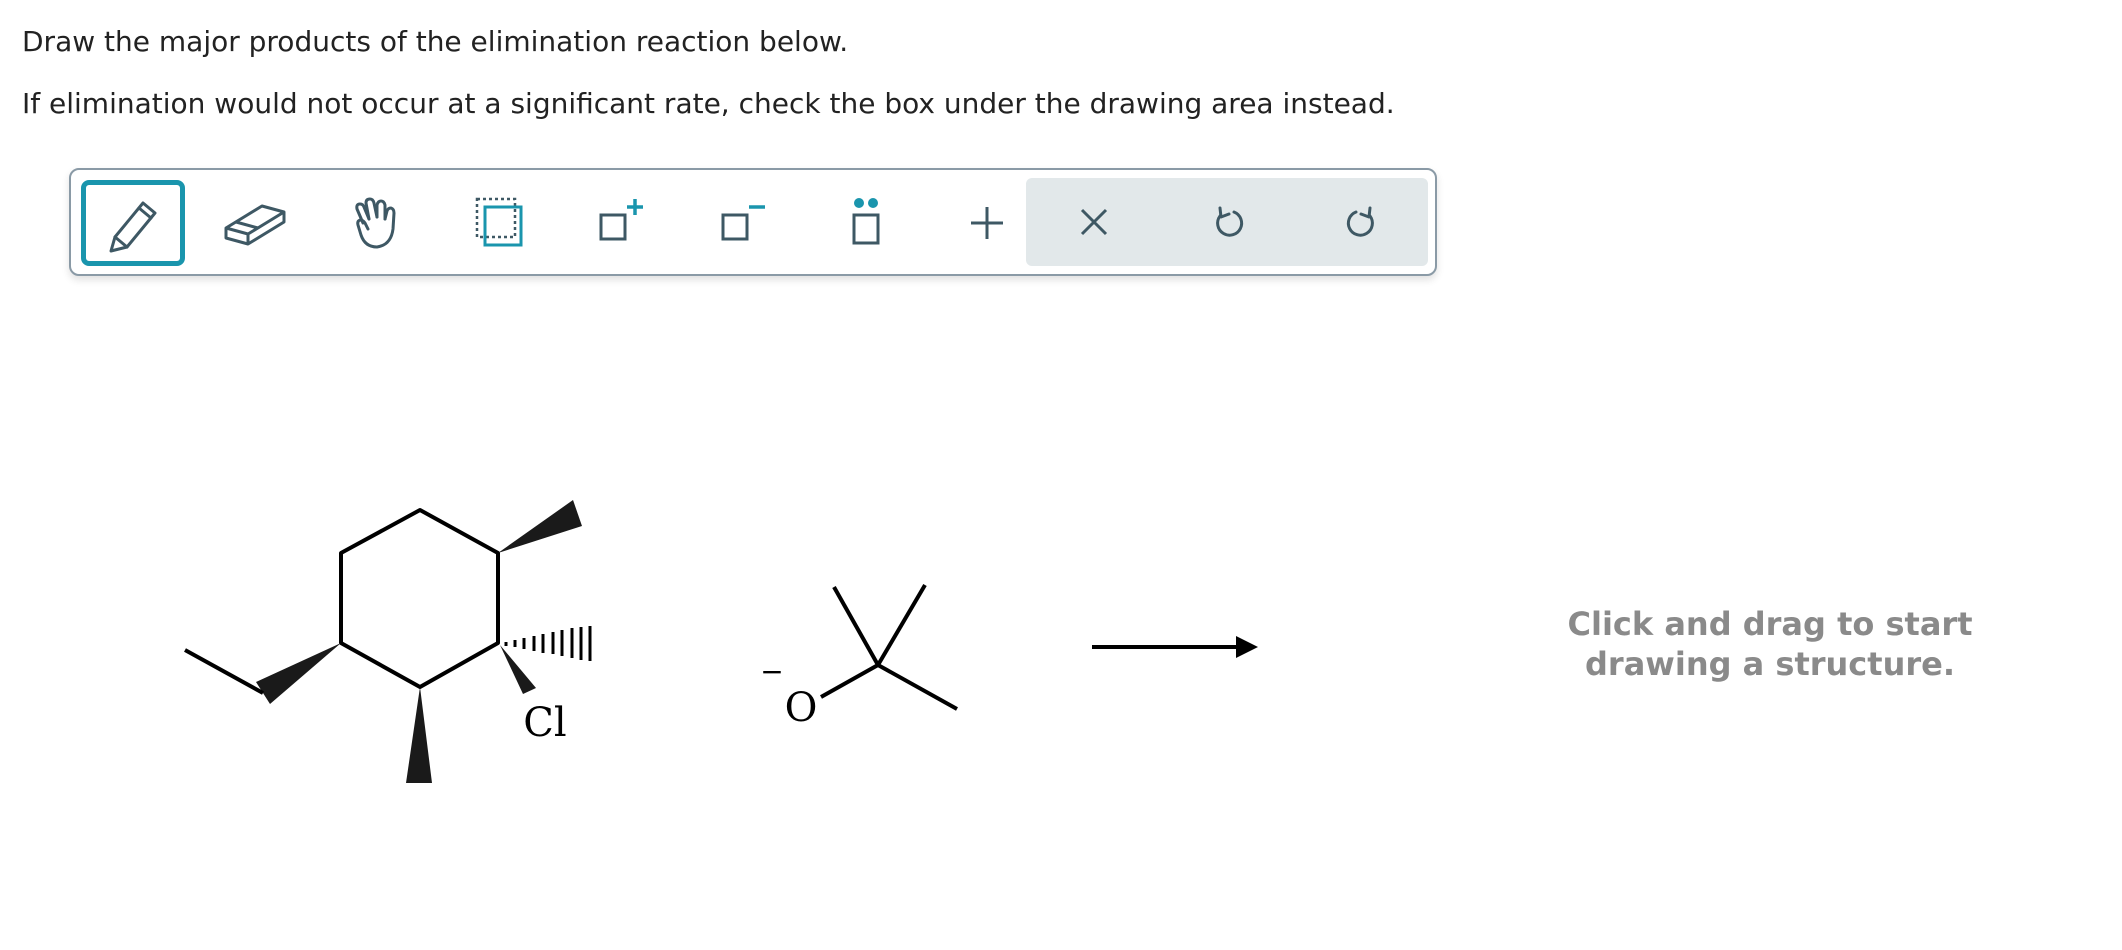  Describe the element at coordinates (1175, 647) in the screenshot. I see `reaction-arrow` at that location.